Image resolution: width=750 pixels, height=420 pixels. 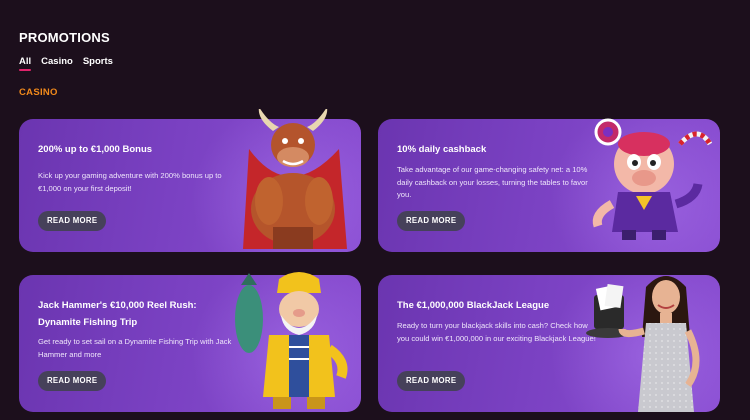 What do you see at coordinates (295, 179) in the screenshot?
I see `bull-mascot-icon` at bounding box center [295, 179].